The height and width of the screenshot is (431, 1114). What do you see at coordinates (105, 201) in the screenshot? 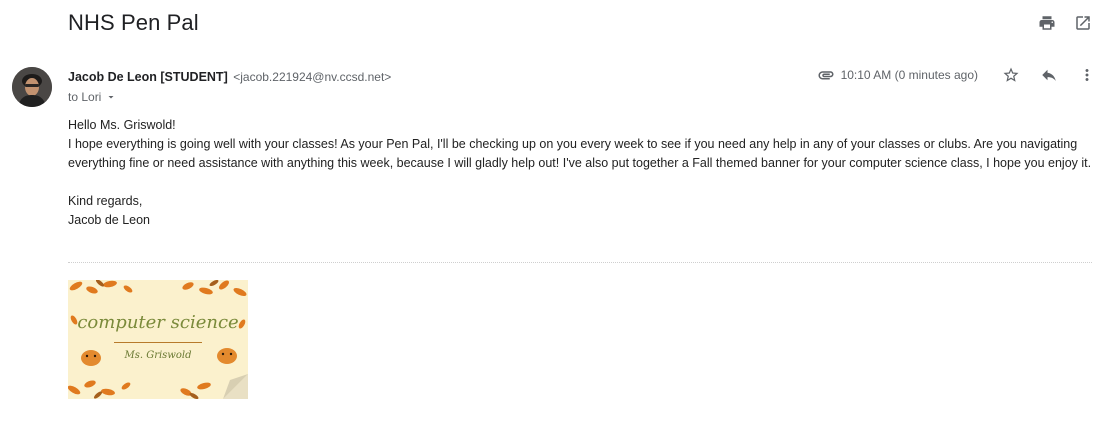
I see `signoff: Kind regards,` at bounding box center [105, 201].